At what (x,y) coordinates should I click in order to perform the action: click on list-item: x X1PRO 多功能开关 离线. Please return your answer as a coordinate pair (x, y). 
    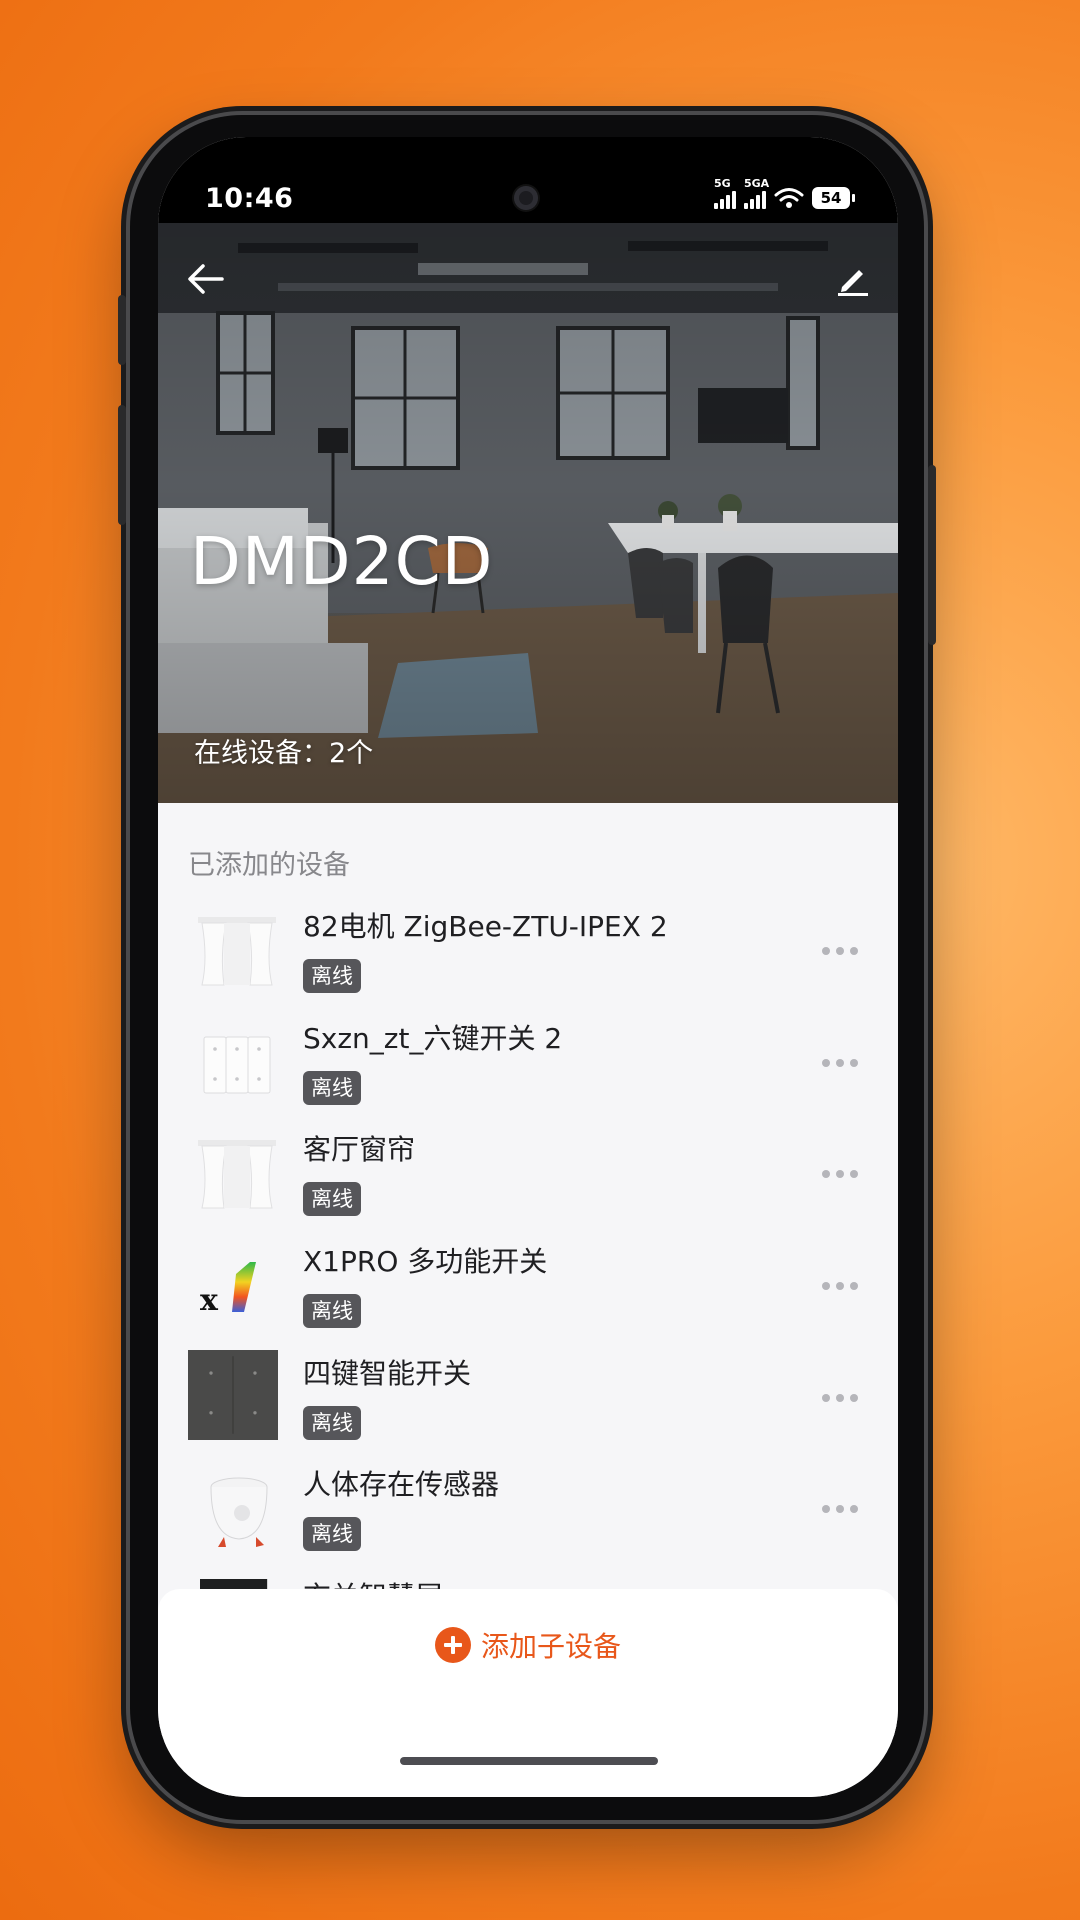
    Looking at the image, I should click on (528, 1290).